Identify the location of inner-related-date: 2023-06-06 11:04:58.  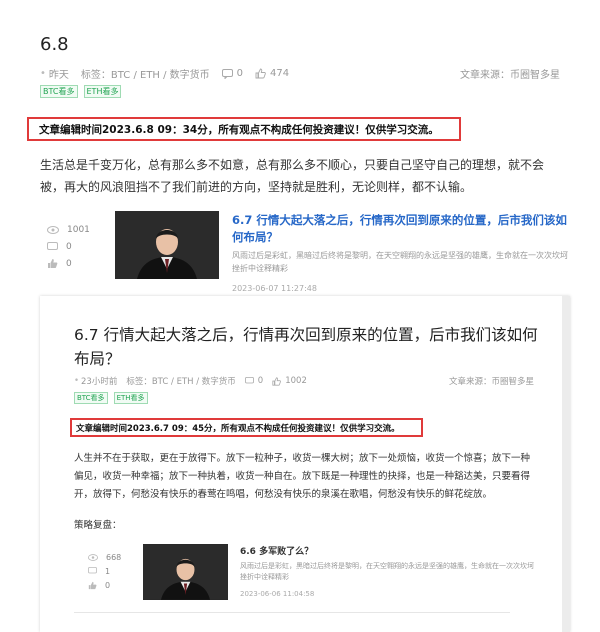
(277, 594).